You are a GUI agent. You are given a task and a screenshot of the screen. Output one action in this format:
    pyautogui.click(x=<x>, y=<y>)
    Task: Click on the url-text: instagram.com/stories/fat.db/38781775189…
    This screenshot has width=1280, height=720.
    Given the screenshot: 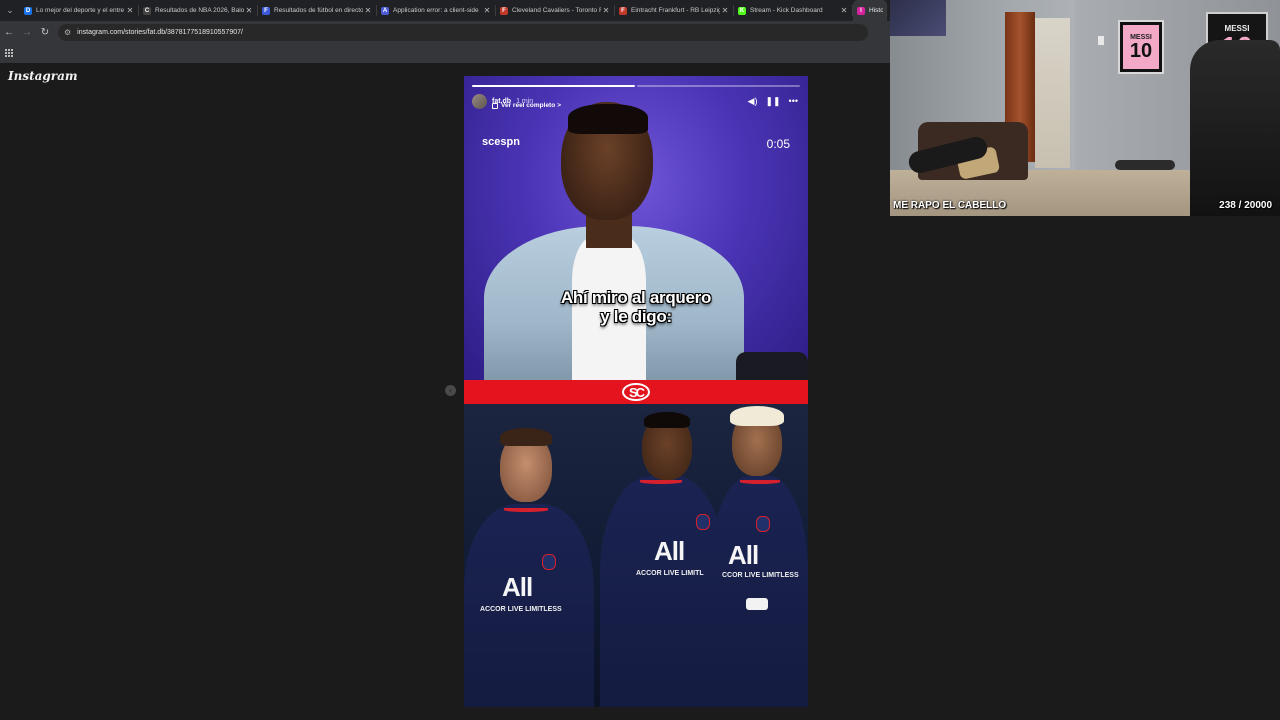 What is the action you would take?
    pyautogui.click(x=160, y=32)
    